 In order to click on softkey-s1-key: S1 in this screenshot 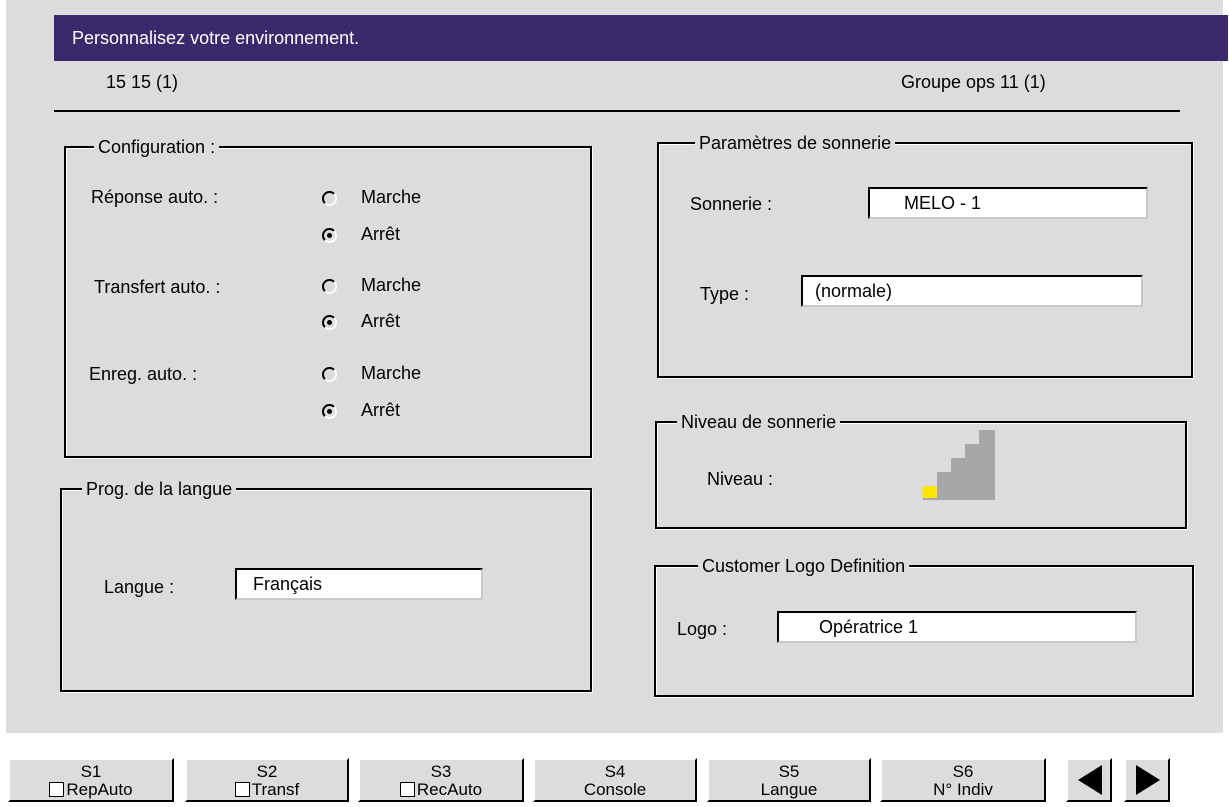, I will do `click(91, 771)`.